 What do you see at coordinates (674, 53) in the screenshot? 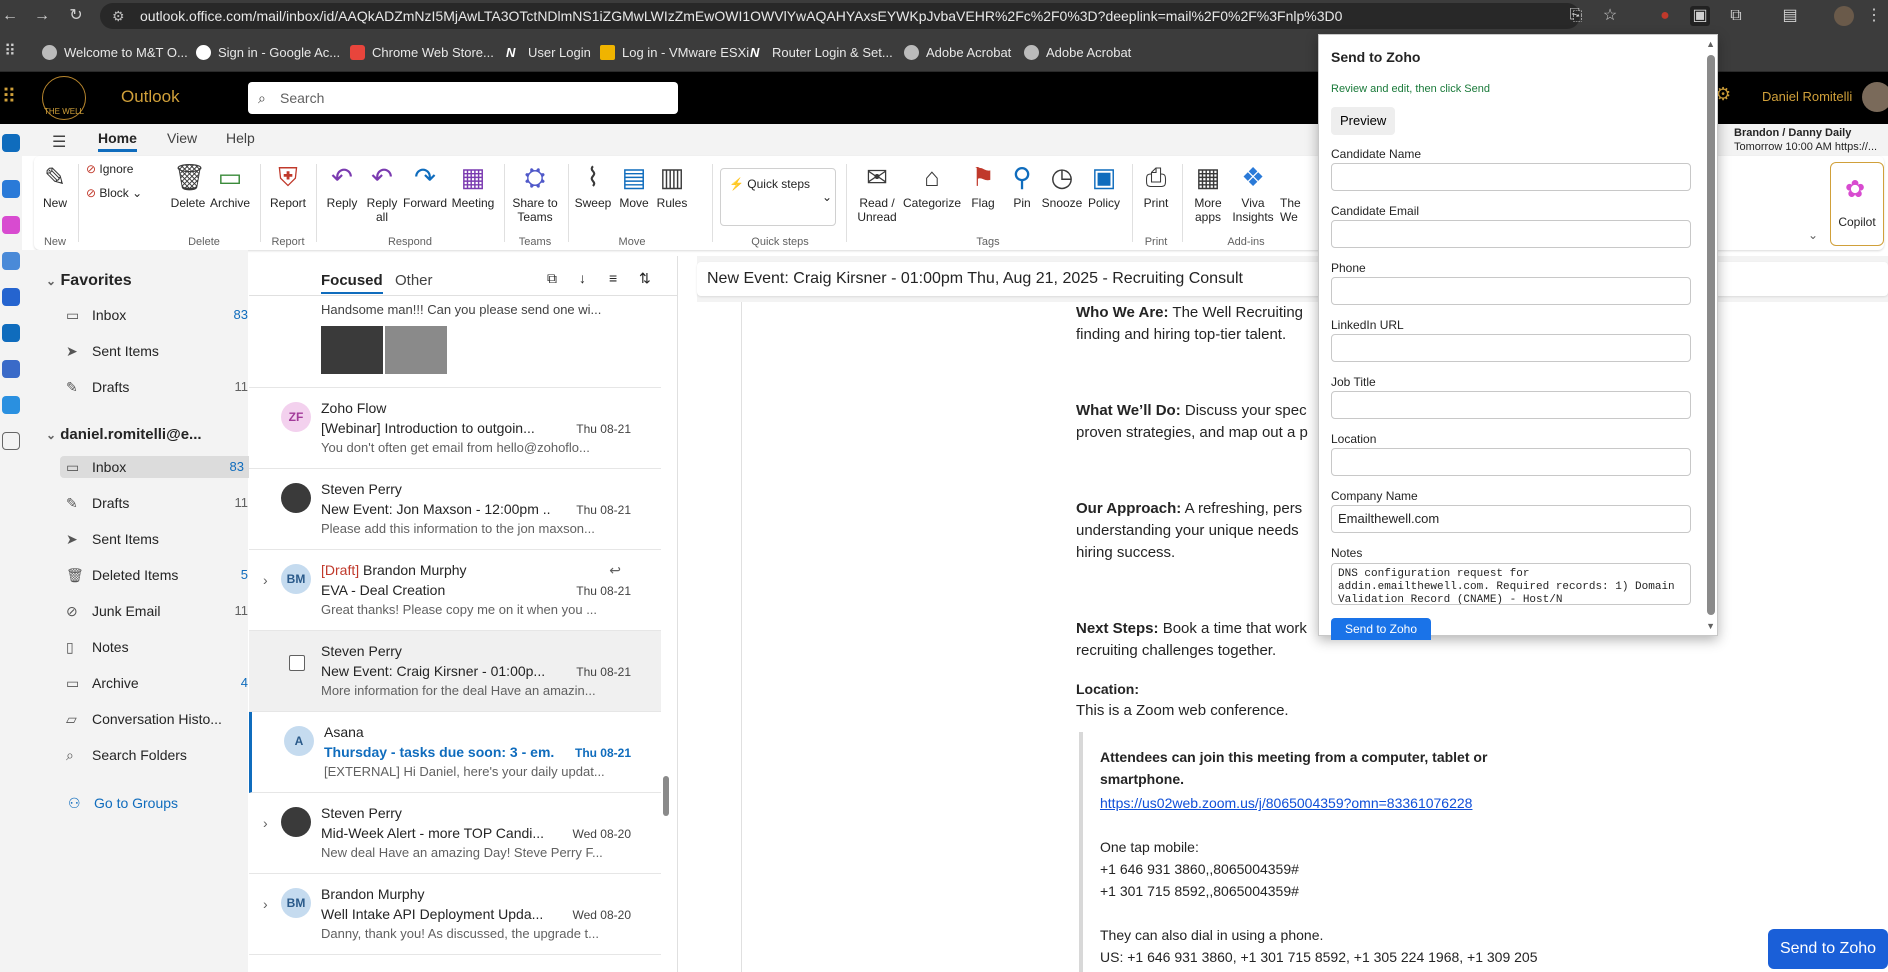
I see `bookmark-item: Log in - VMware ESXi` at bounding box center [674, 53].